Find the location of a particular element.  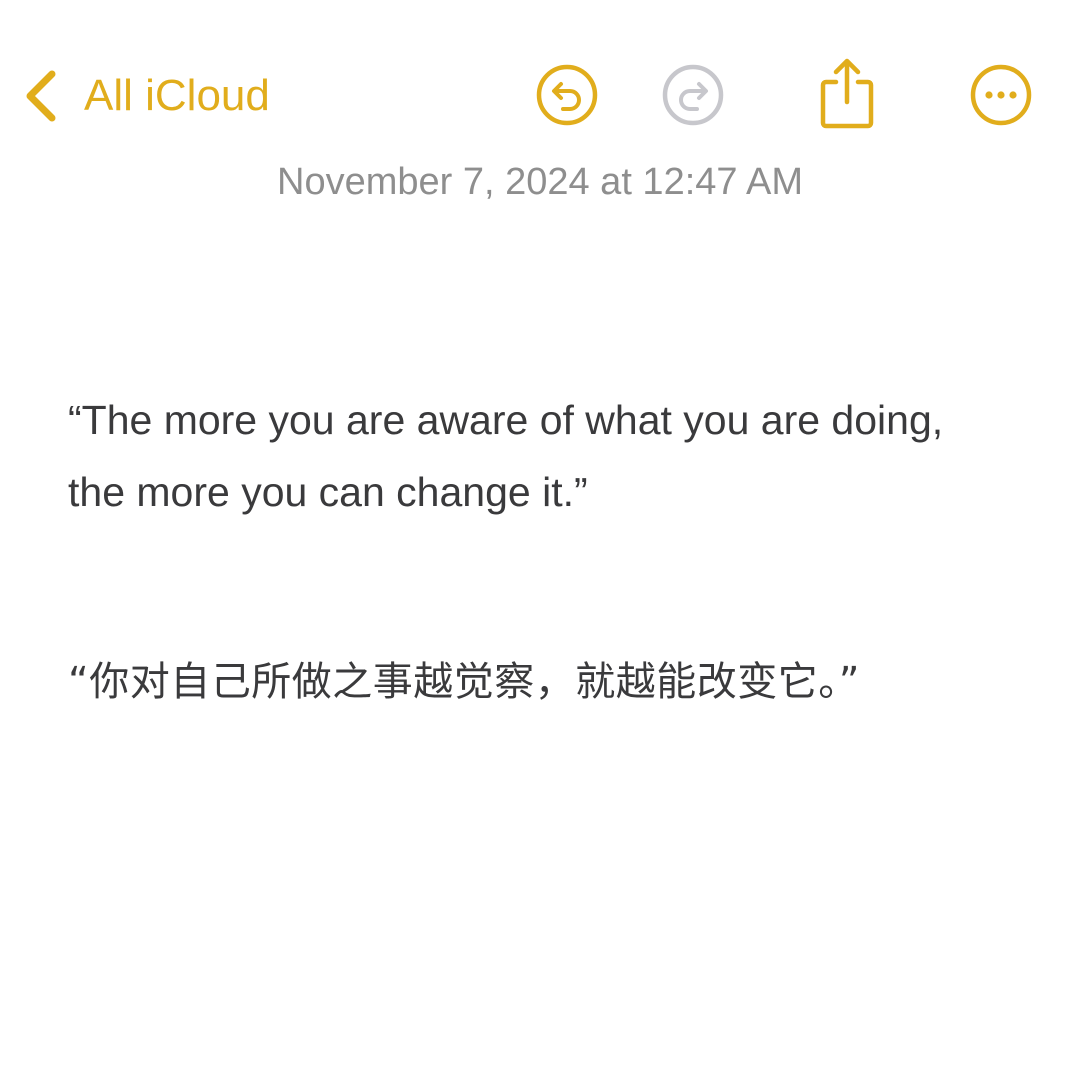

more-button is located at coordinates (1001, 95).